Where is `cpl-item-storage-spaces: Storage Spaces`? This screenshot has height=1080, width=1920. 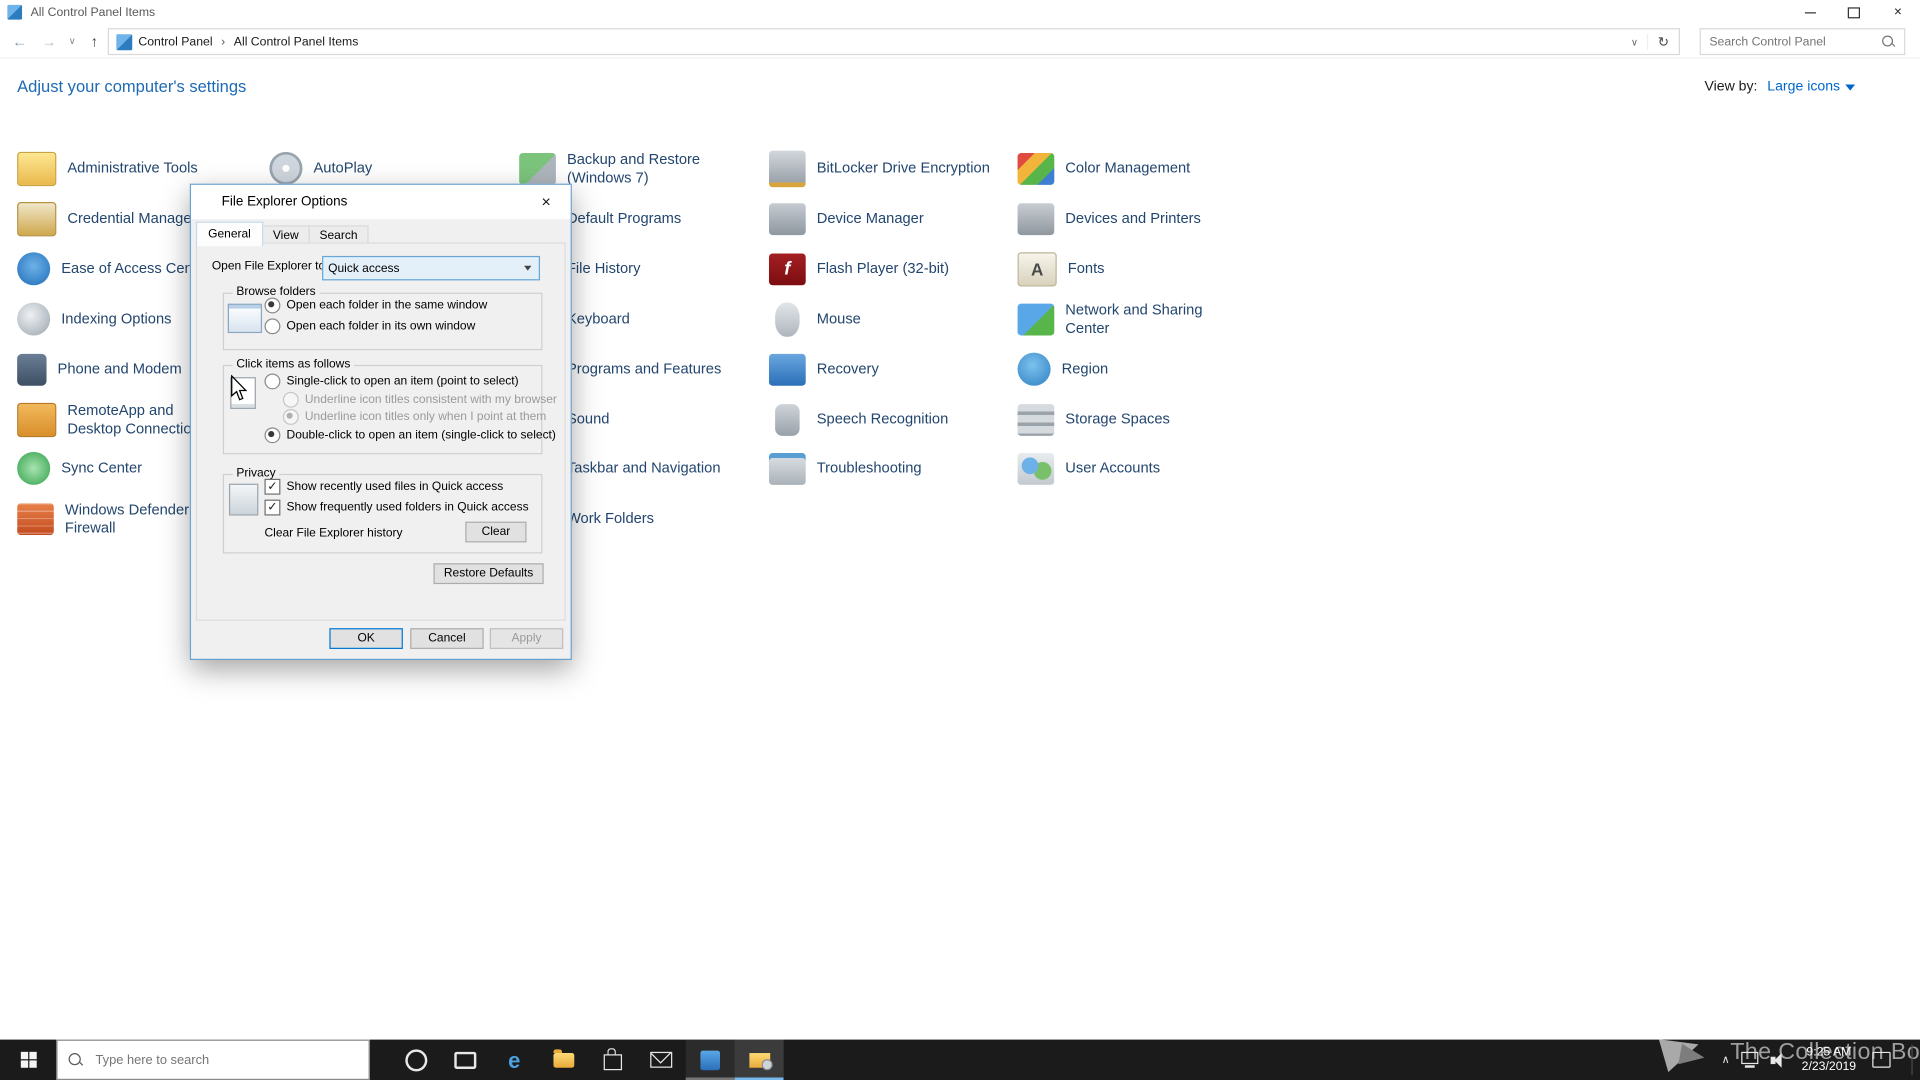 cpl-item-storage-spaces: Storage Spaces is located at coordinates (1115, 419).